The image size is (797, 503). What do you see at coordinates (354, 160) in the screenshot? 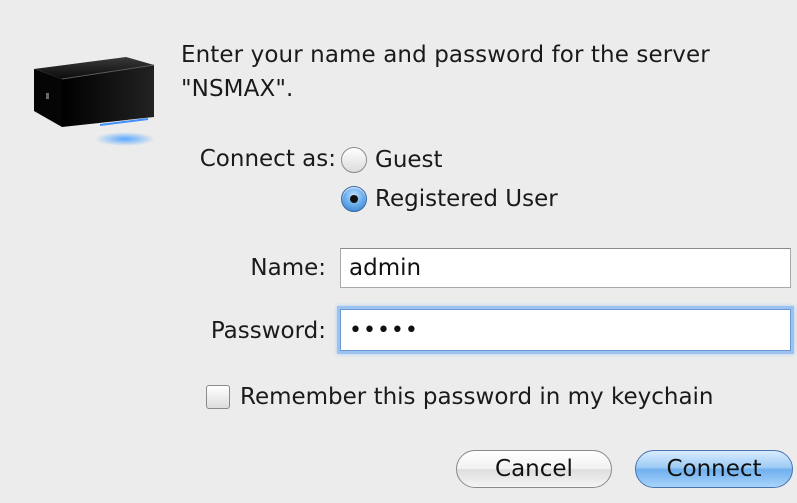
I see `radio-button-guest` at bounding box center [354, 160].